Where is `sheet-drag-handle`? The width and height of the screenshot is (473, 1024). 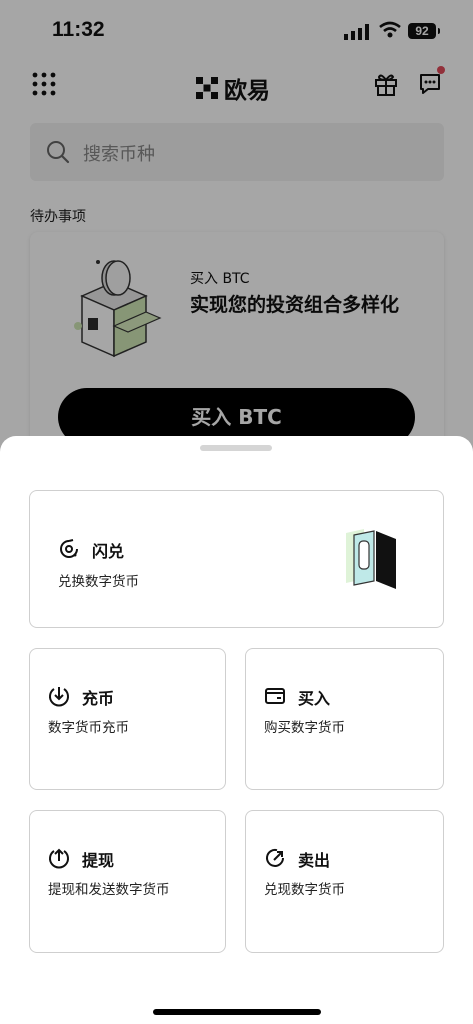
sheet-drag-handle is located at coordinates (236, 448).